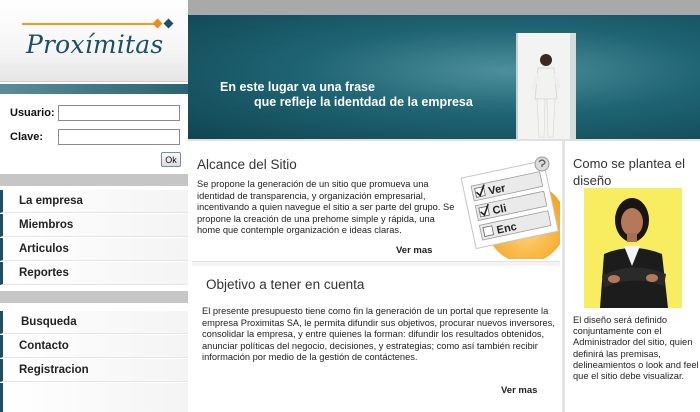  Describe the element at coordinates (94, 201) in the screenshot. I see `nav-item-la-empresa: La empresa` at that location.